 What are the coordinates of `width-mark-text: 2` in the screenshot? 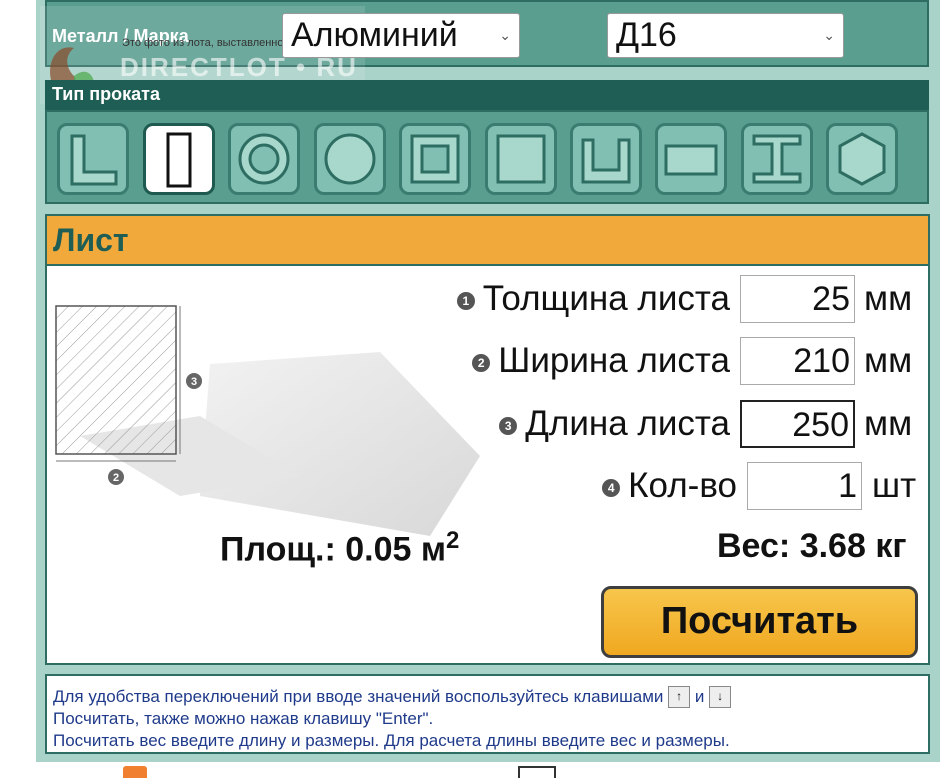 It's located at (116, 478).